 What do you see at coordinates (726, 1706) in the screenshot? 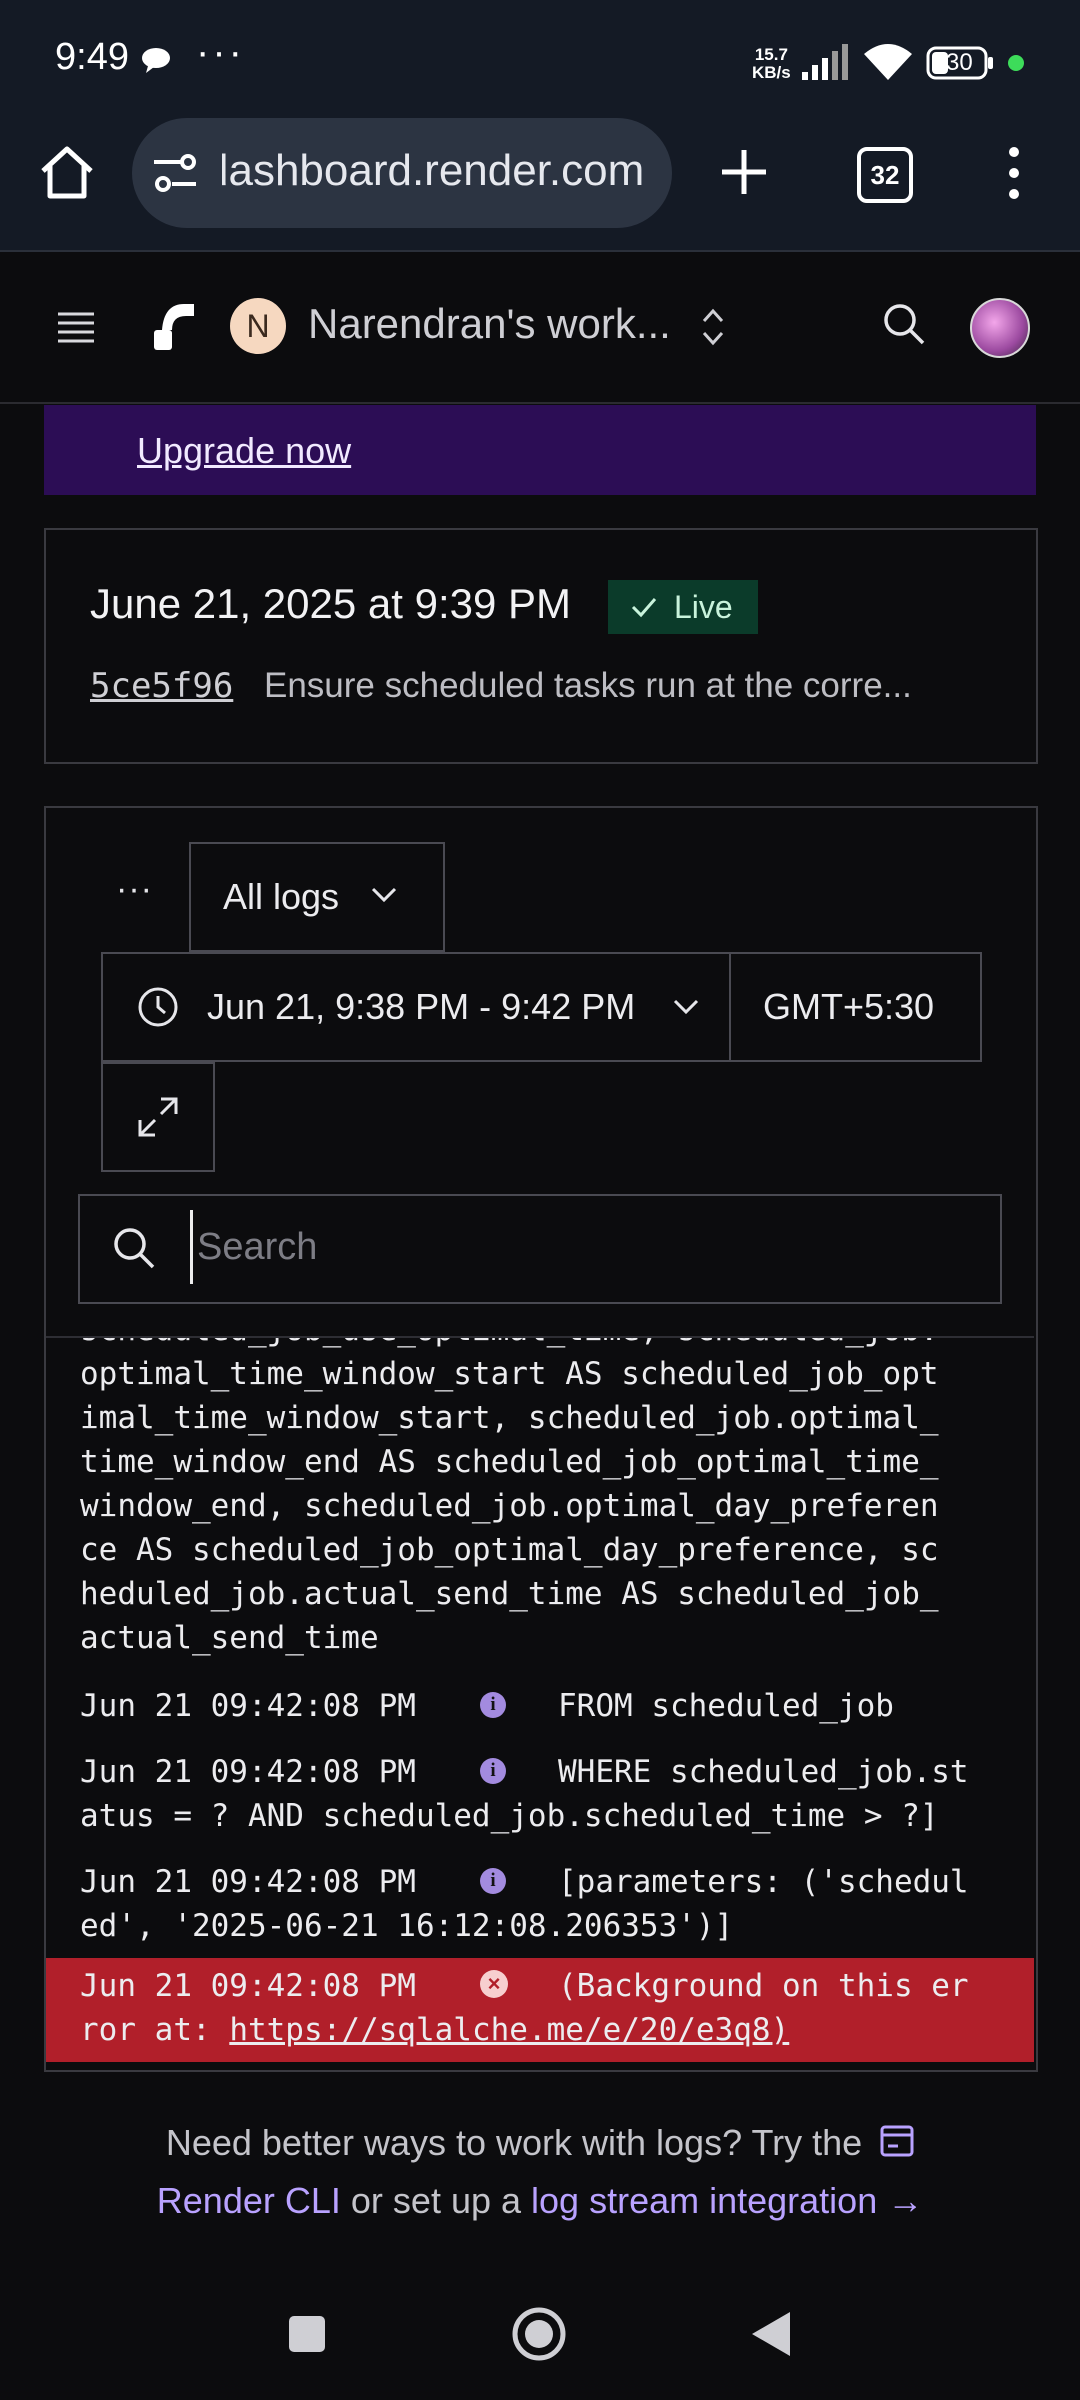
I see `log-message: FROM scheduled_job` at bounding box center [726, 1706].